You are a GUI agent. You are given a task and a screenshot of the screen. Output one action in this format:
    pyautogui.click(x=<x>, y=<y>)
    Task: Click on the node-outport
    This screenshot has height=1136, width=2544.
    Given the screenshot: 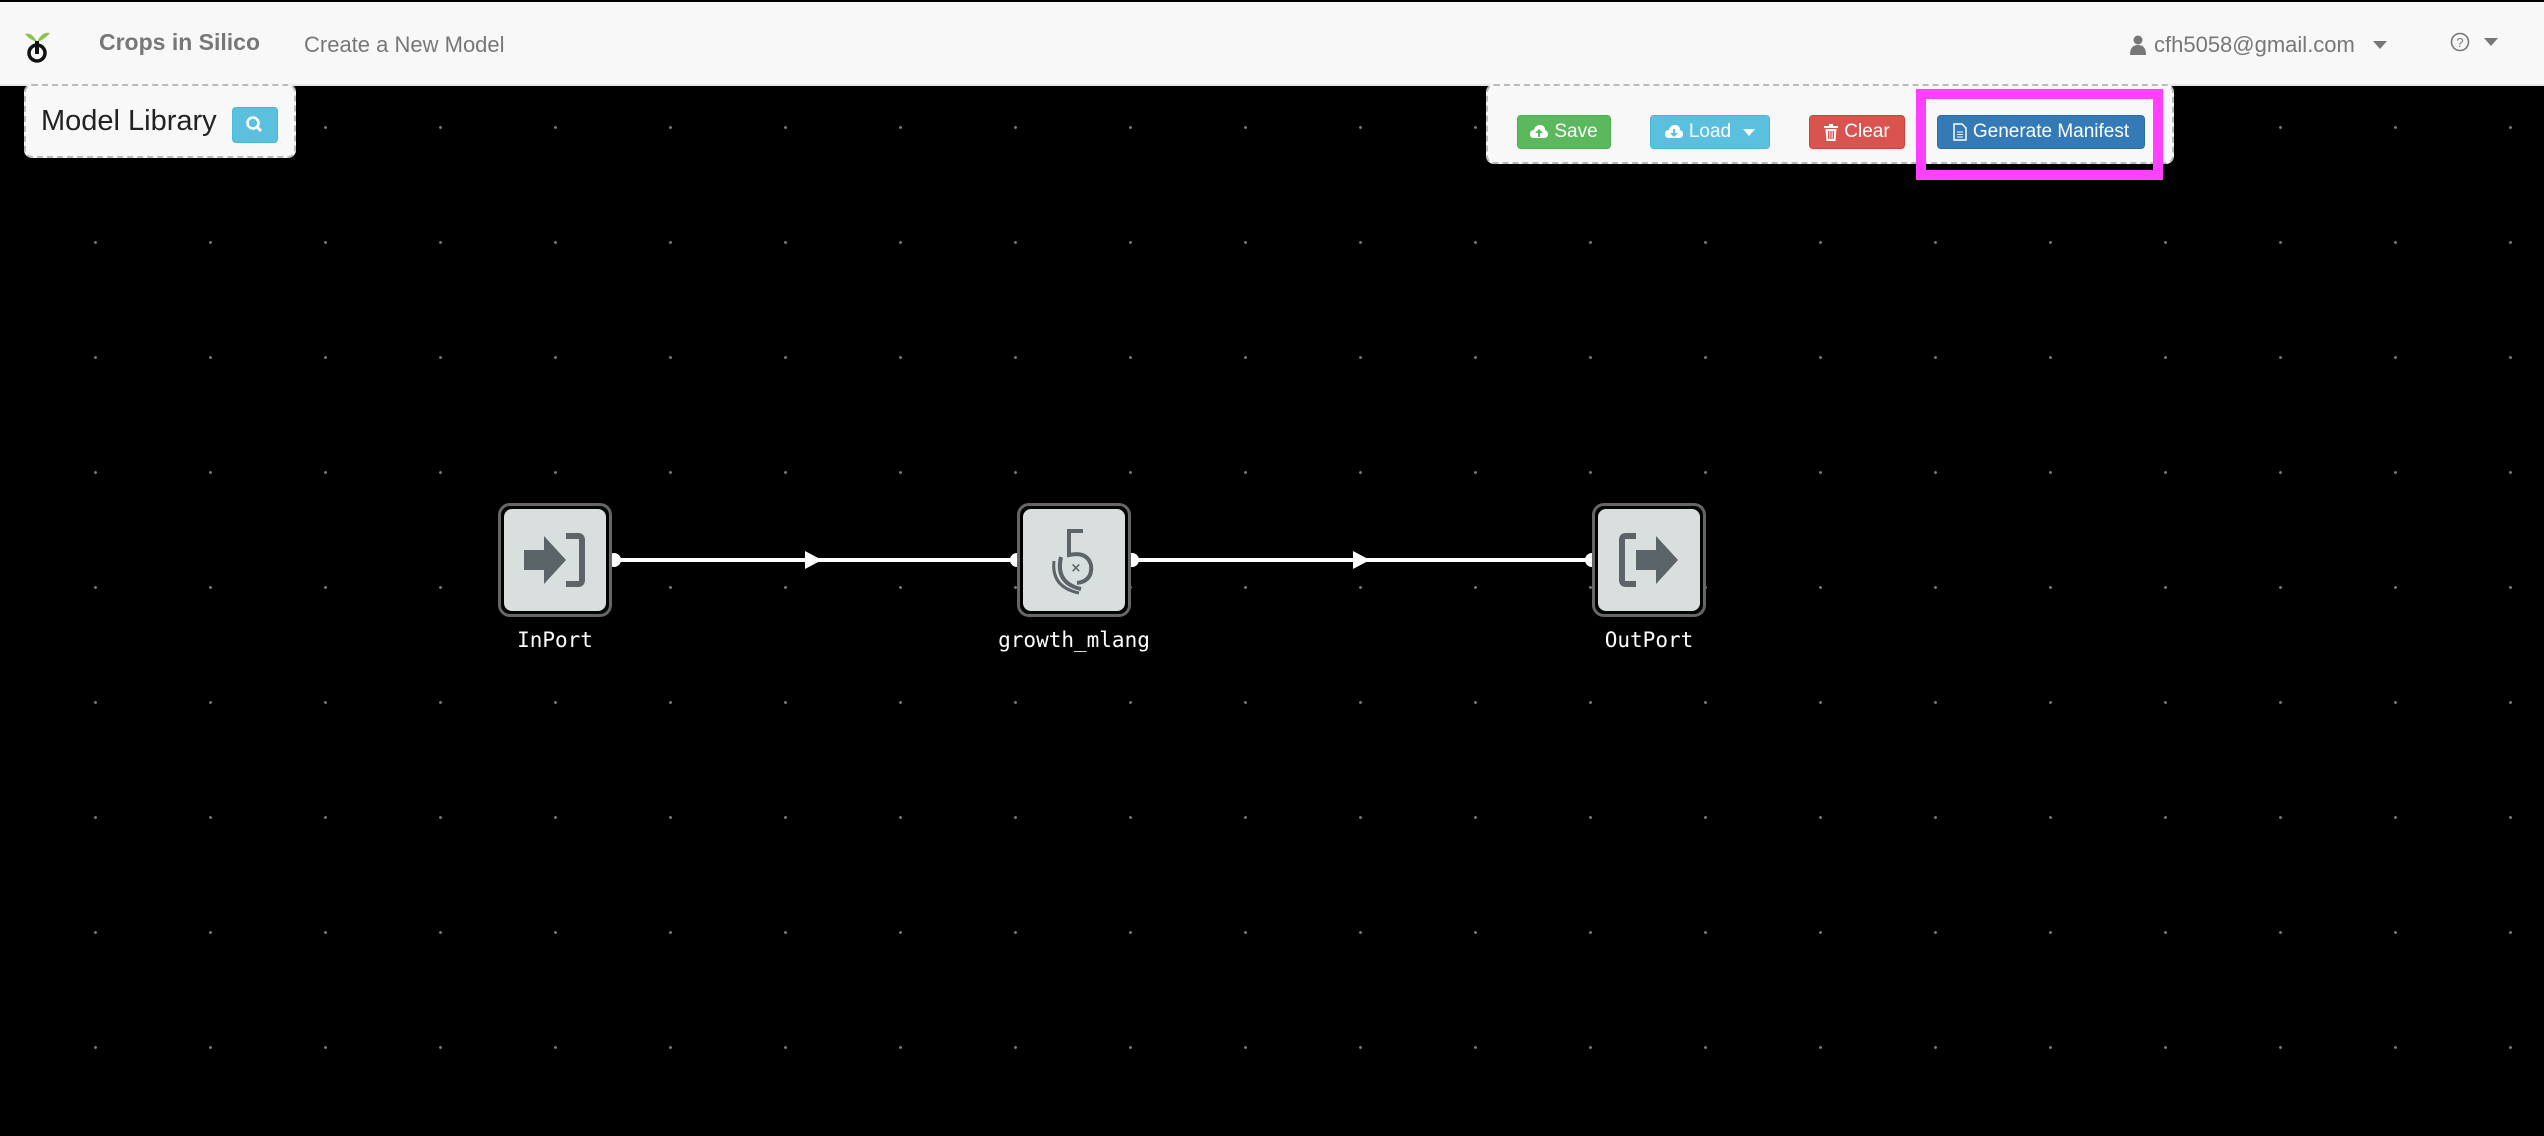 What is the action you would take?
    pyautogui.click(x=1649, y=560)
    